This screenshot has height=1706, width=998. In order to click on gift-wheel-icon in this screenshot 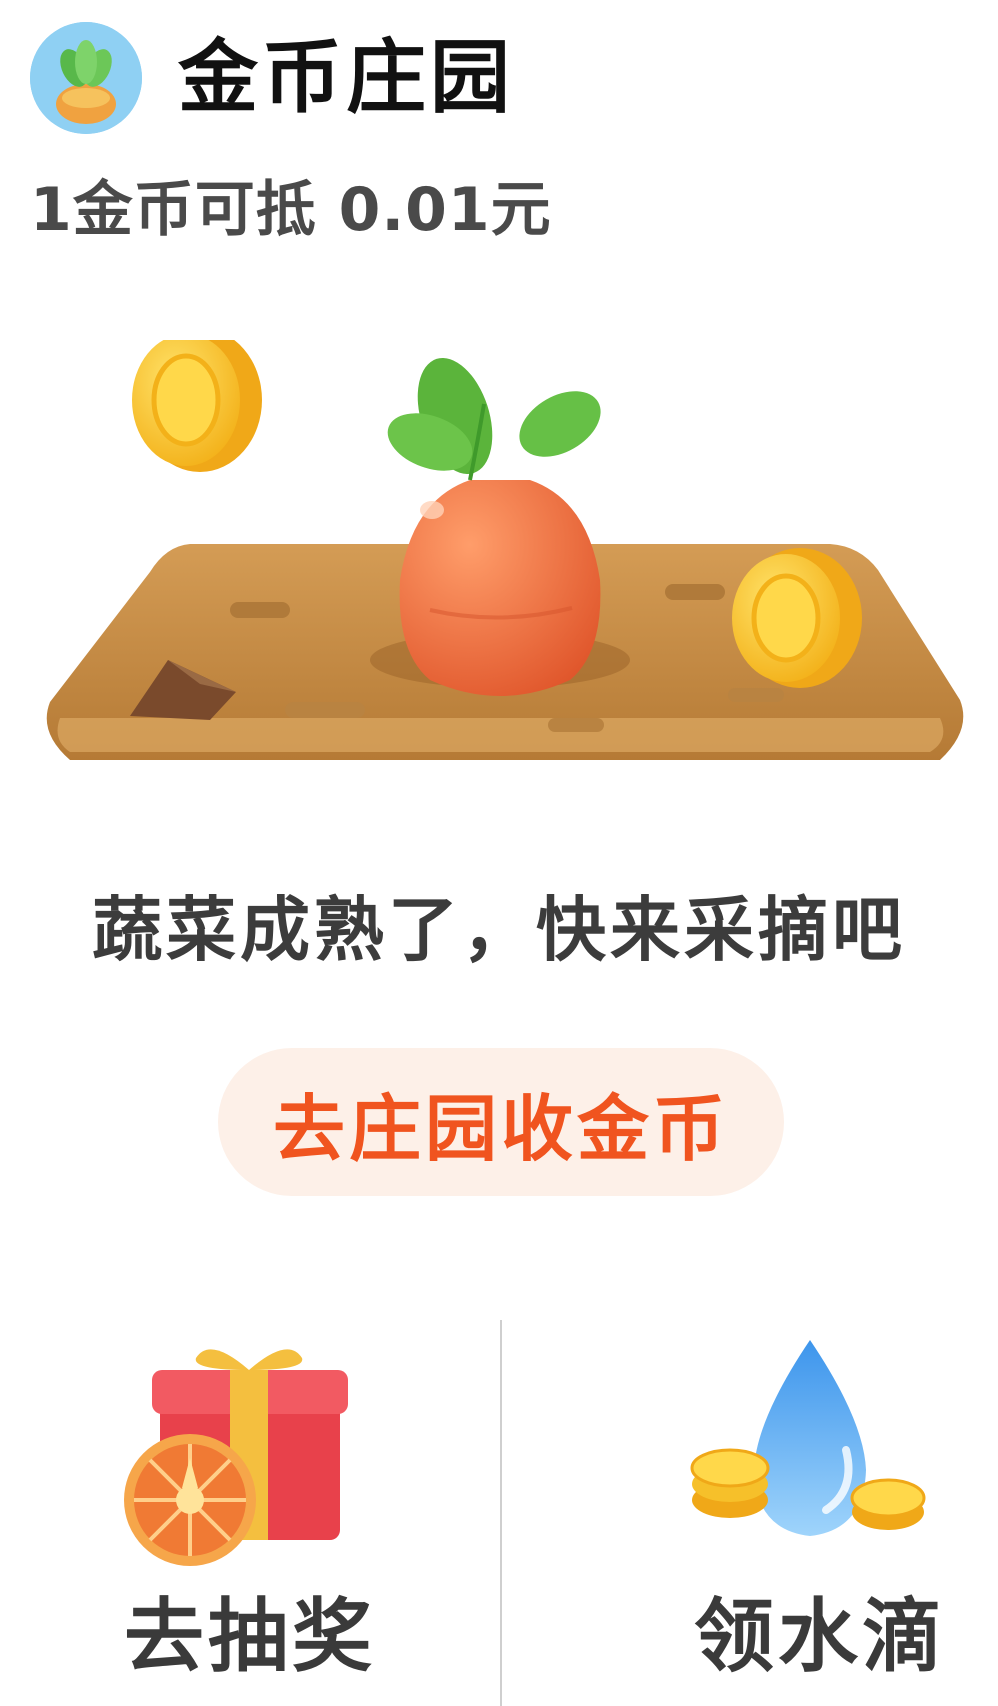, I will do `click(250, 1460)`.